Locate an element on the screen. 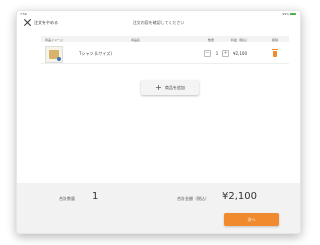  table-row: Tシャツ (Lサイズ) − 1 + ¥2,100 is located at coordinates (165, 54).